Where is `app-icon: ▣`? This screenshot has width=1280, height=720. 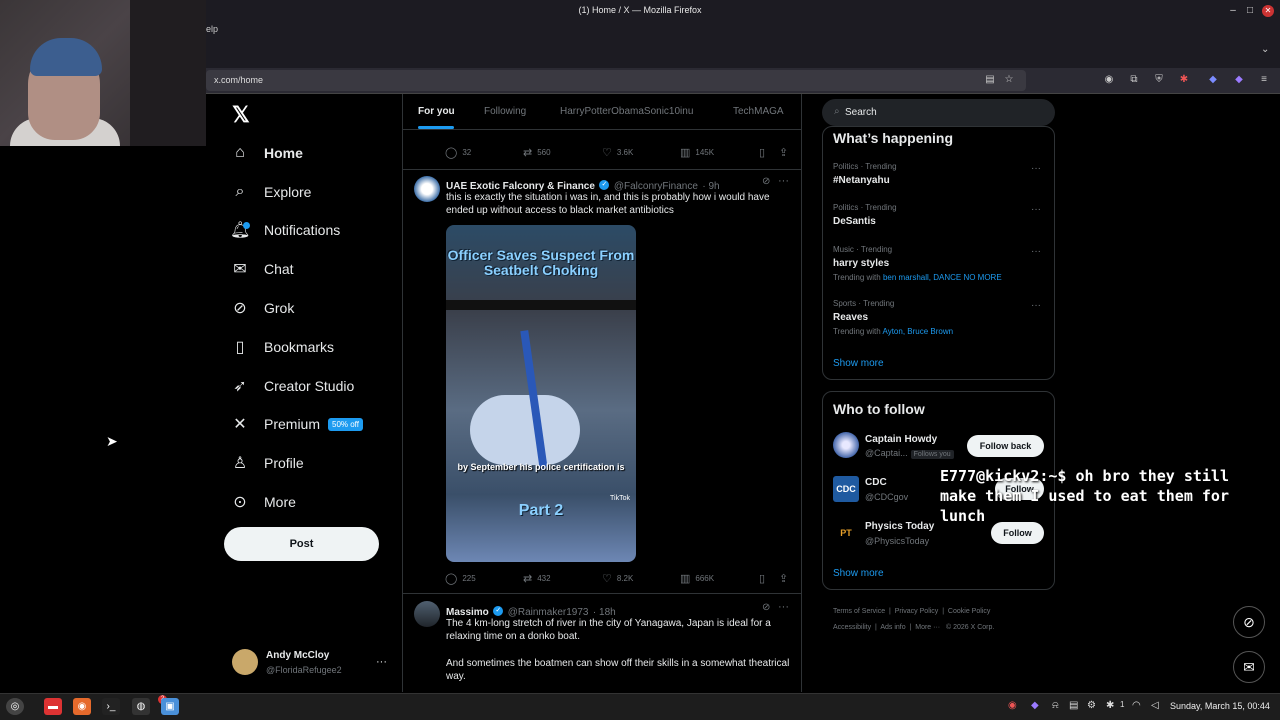
app-icon: ▣ is located at coordinates (170, 706).